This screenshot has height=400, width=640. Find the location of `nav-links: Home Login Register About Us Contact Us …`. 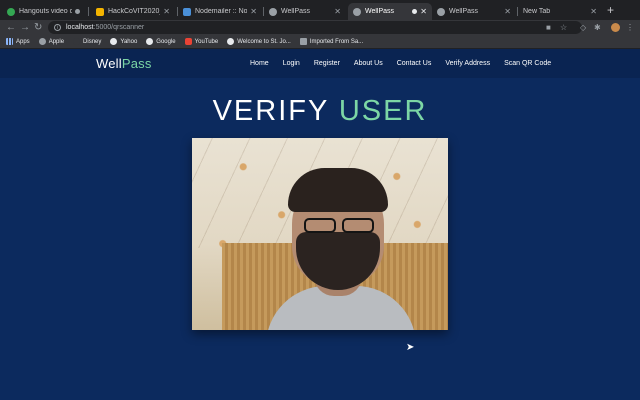

nav-links: Home Login Register About Us Contact Us … is located at coordinates (407, 63).